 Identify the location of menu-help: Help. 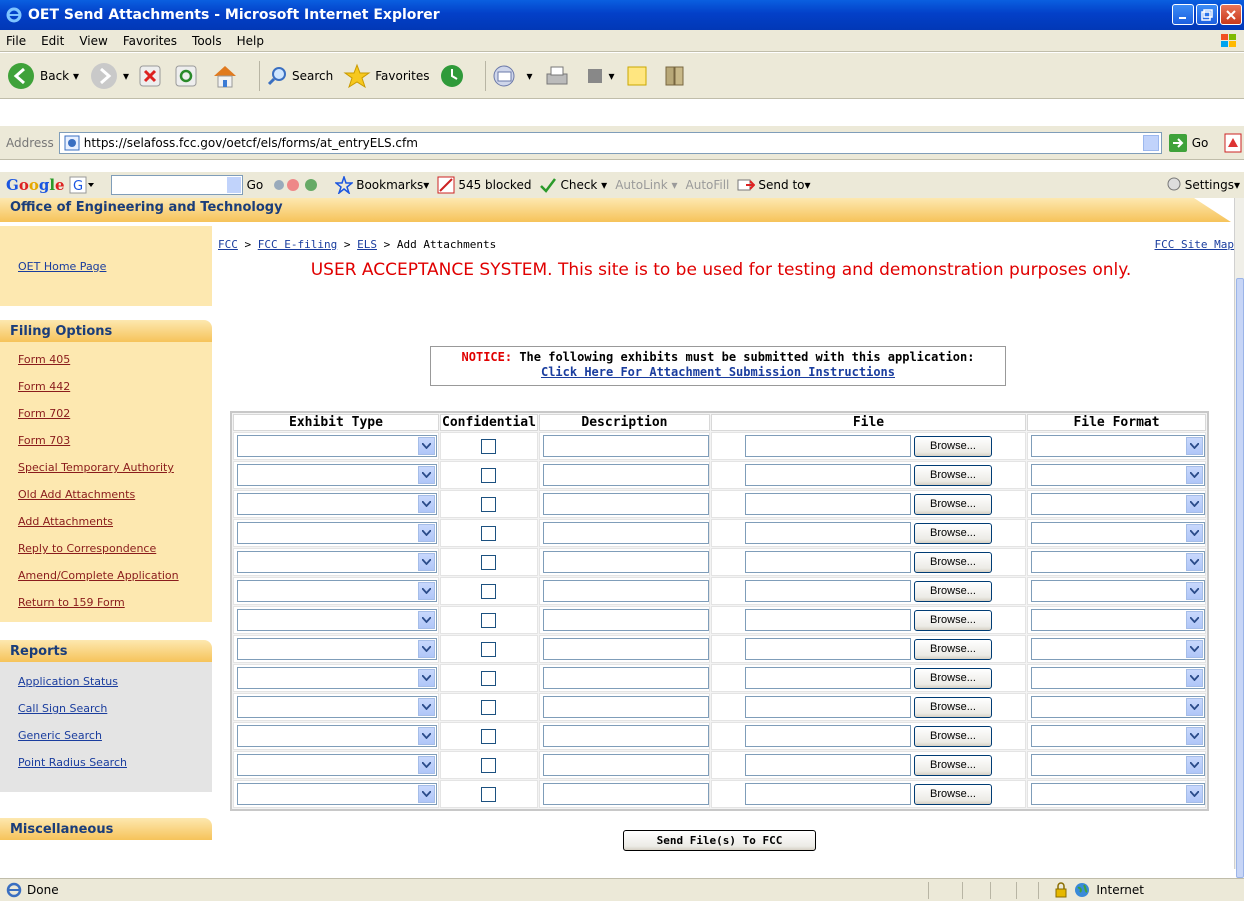
(250, 41).